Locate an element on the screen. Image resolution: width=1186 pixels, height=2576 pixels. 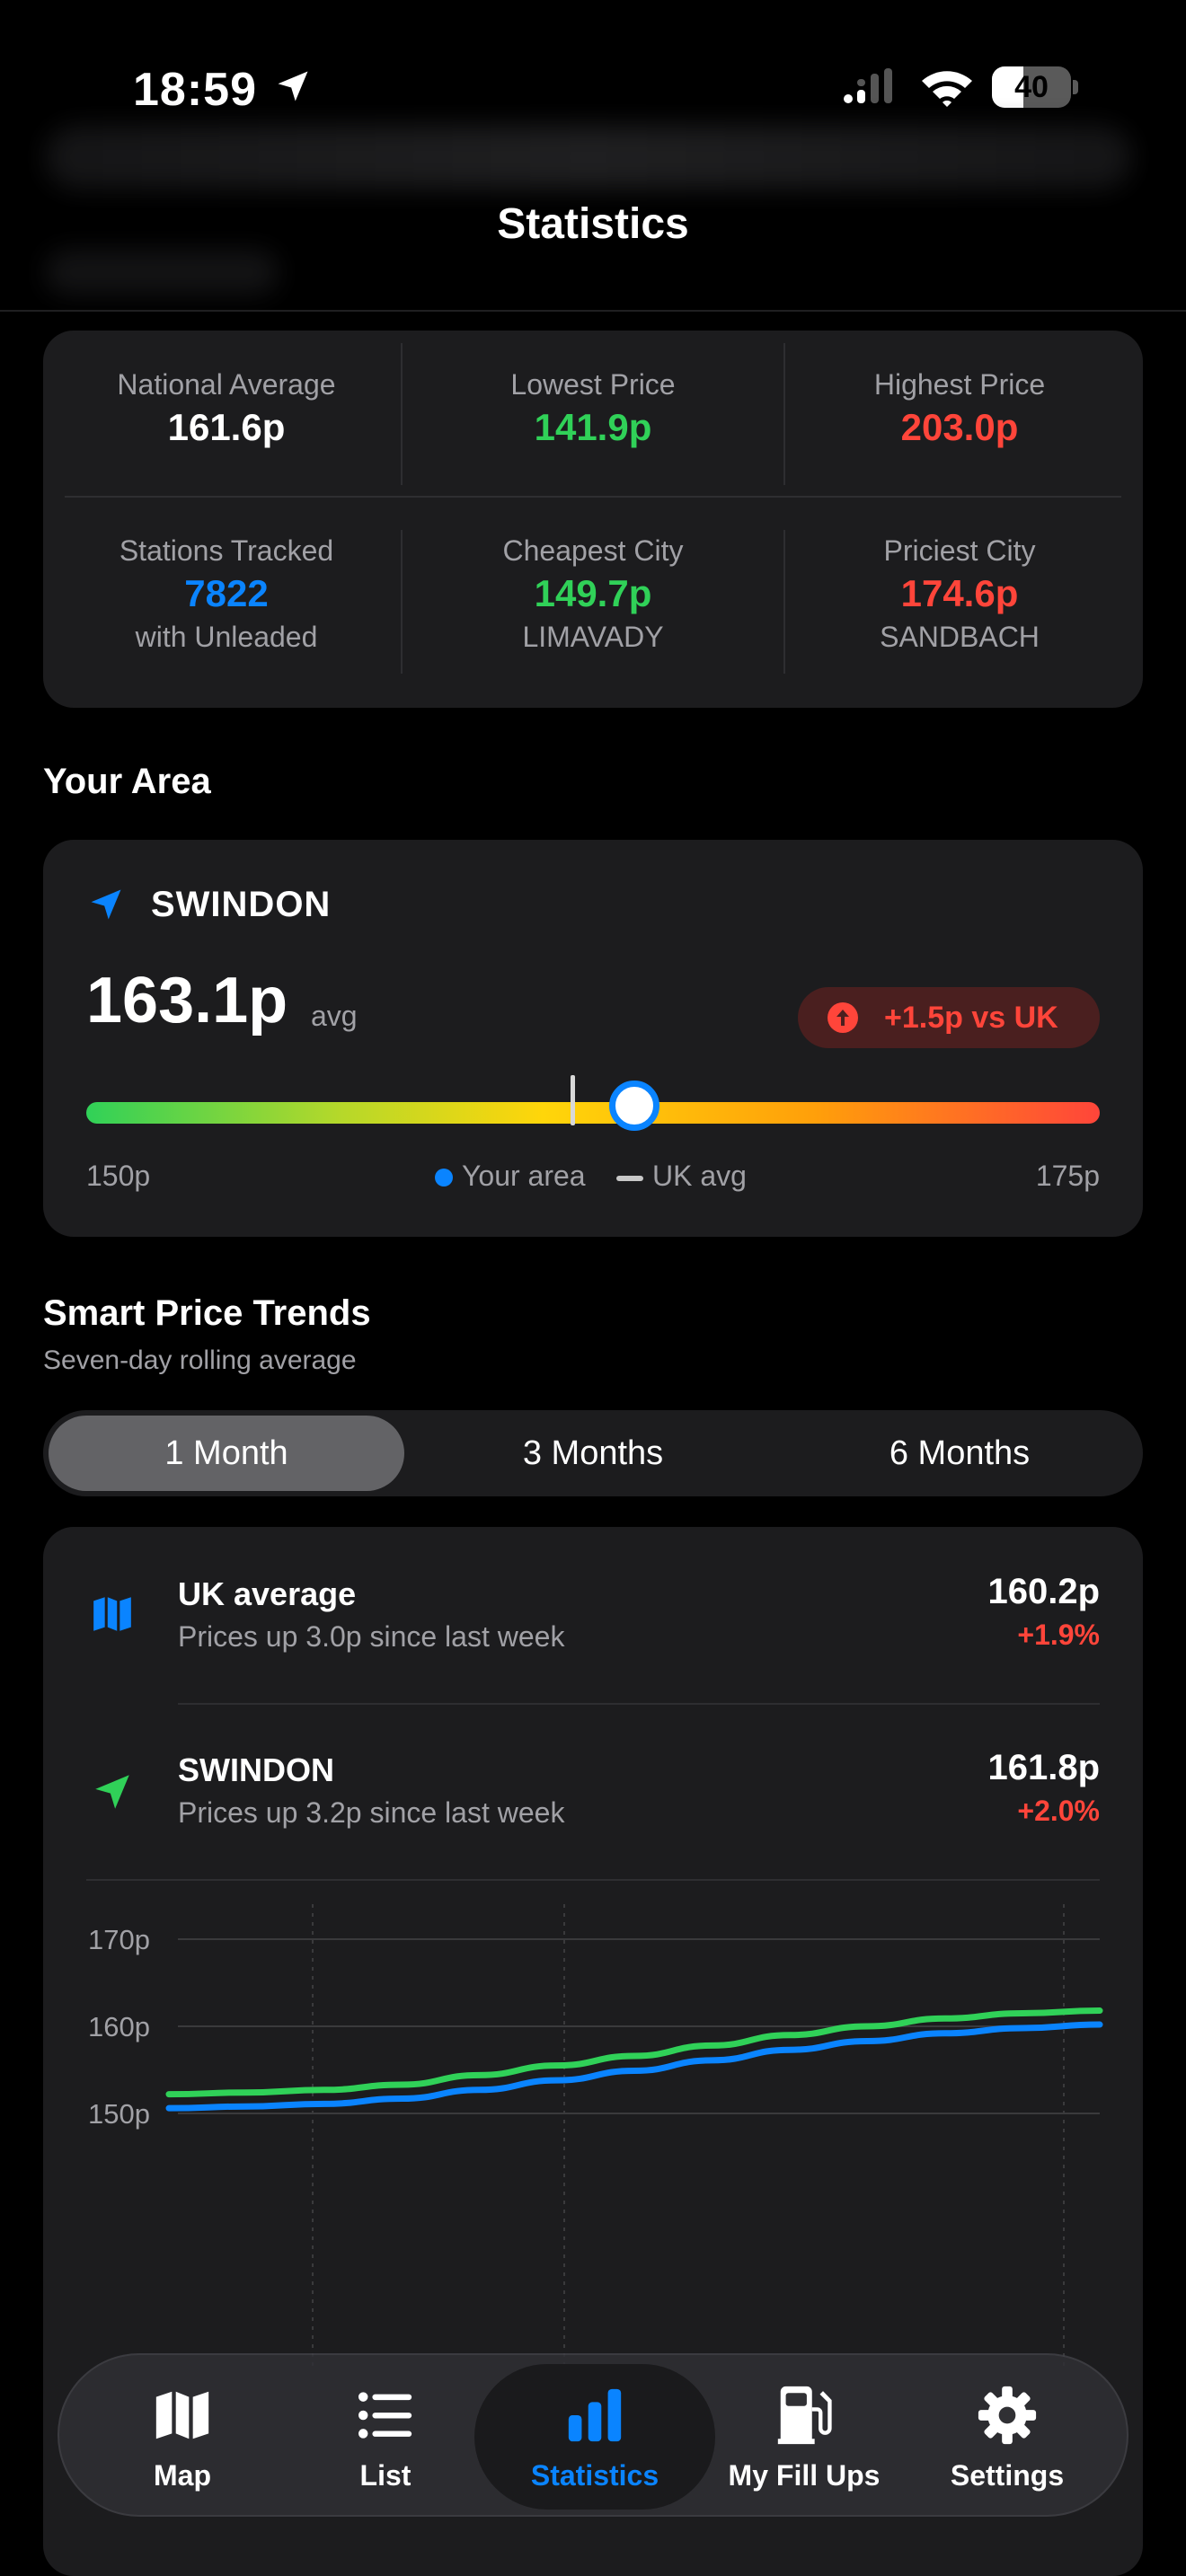
page-title: Statistics is located at coordinates (593, 224).